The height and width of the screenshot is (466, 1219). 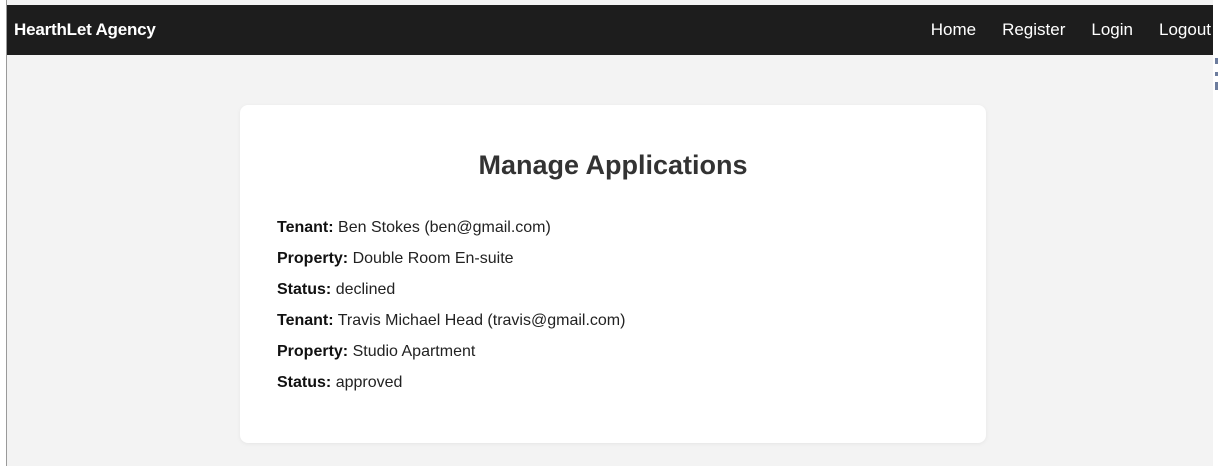 What do you see at coordinates (953, 30) in the screenshot?
I see `nav-home-link: Home` at bounding box center [953, 30].